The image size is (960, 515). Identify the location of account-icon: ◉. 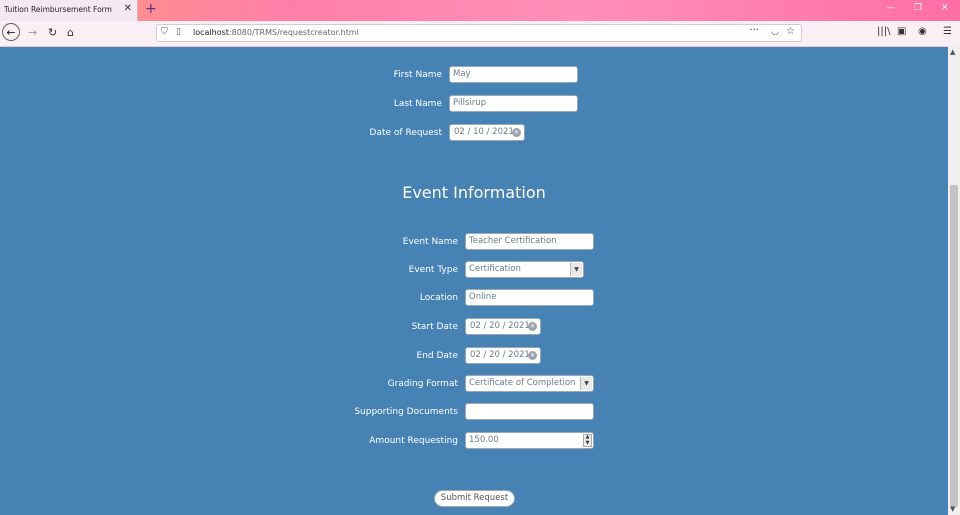
(922, 31).